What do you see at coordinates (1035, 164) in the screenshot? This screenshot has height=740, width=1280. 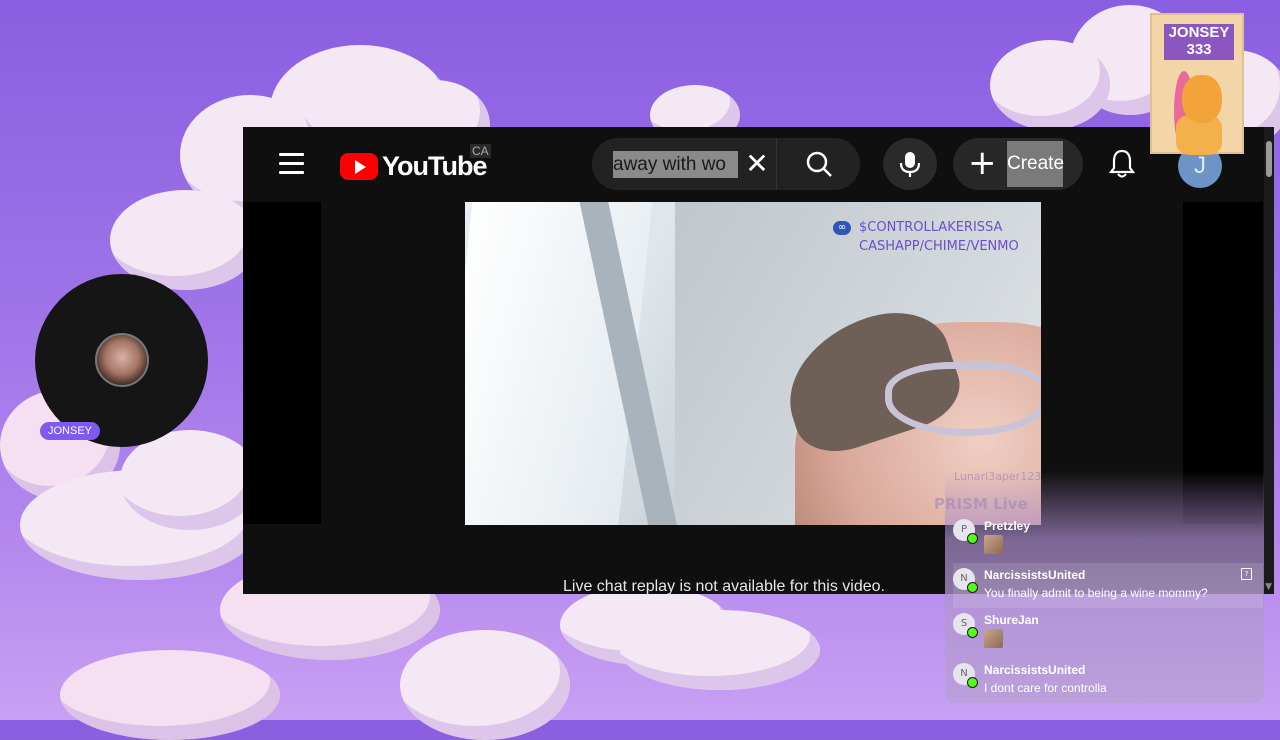 I see `create-label: Create` at bounding box center [1035, 164].